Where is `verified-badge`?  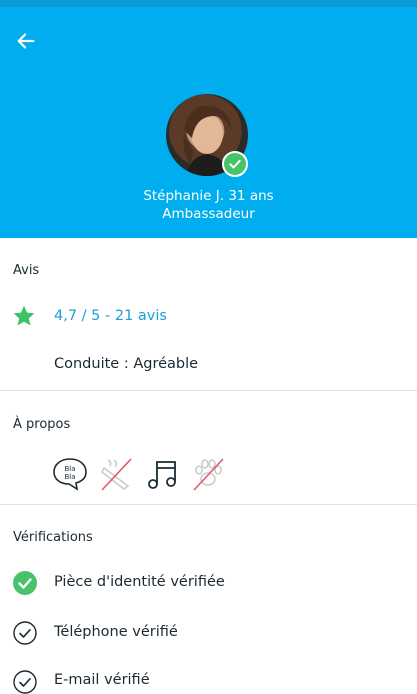 verified-badge is located at coordinates (235, 164).